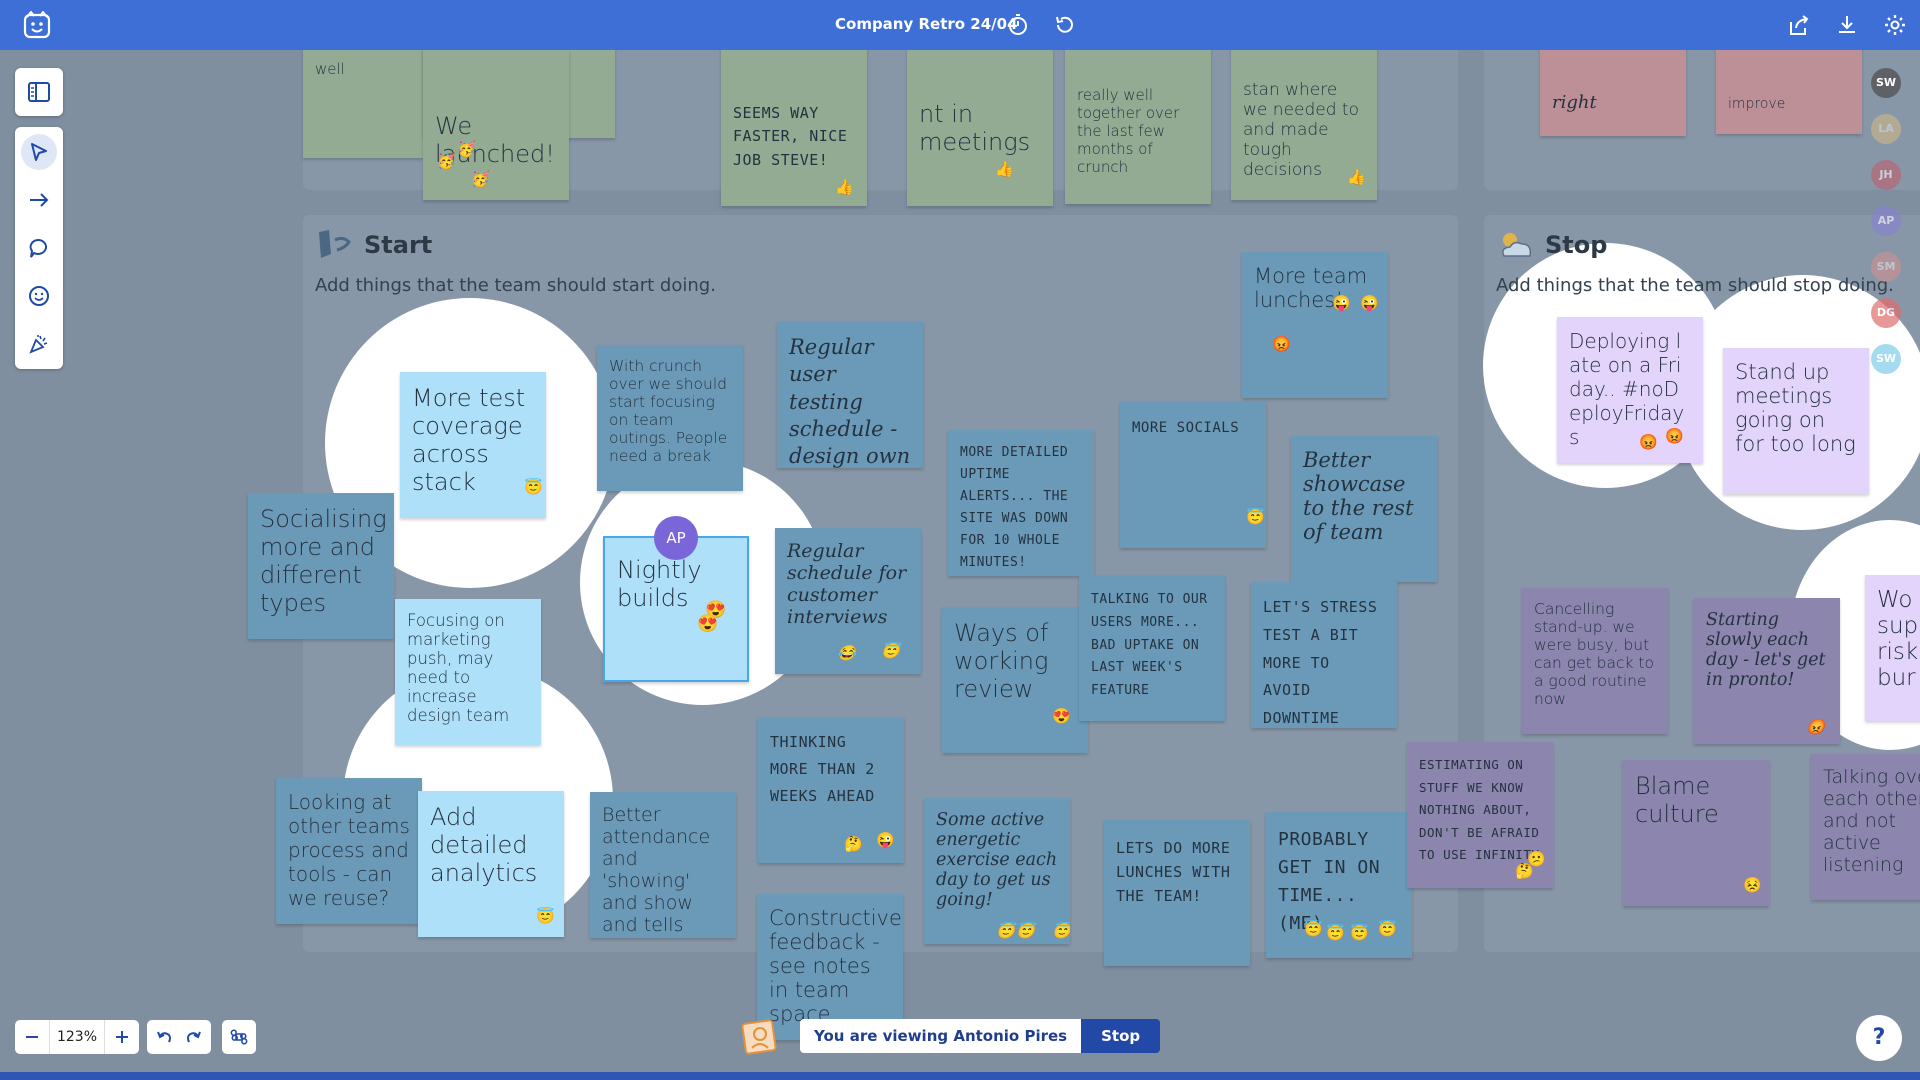 The width and height of the screenshot is (1920, 1080). What do you see at coordinates (1886, 313) in the screenshot?
I see `user-avatar: DG` at bounding box center [1886, 313].